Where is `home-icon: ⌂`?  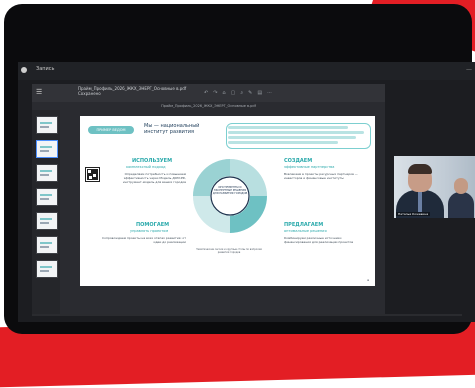 home-icon: ⌂ is located at coordinates (226, 93).